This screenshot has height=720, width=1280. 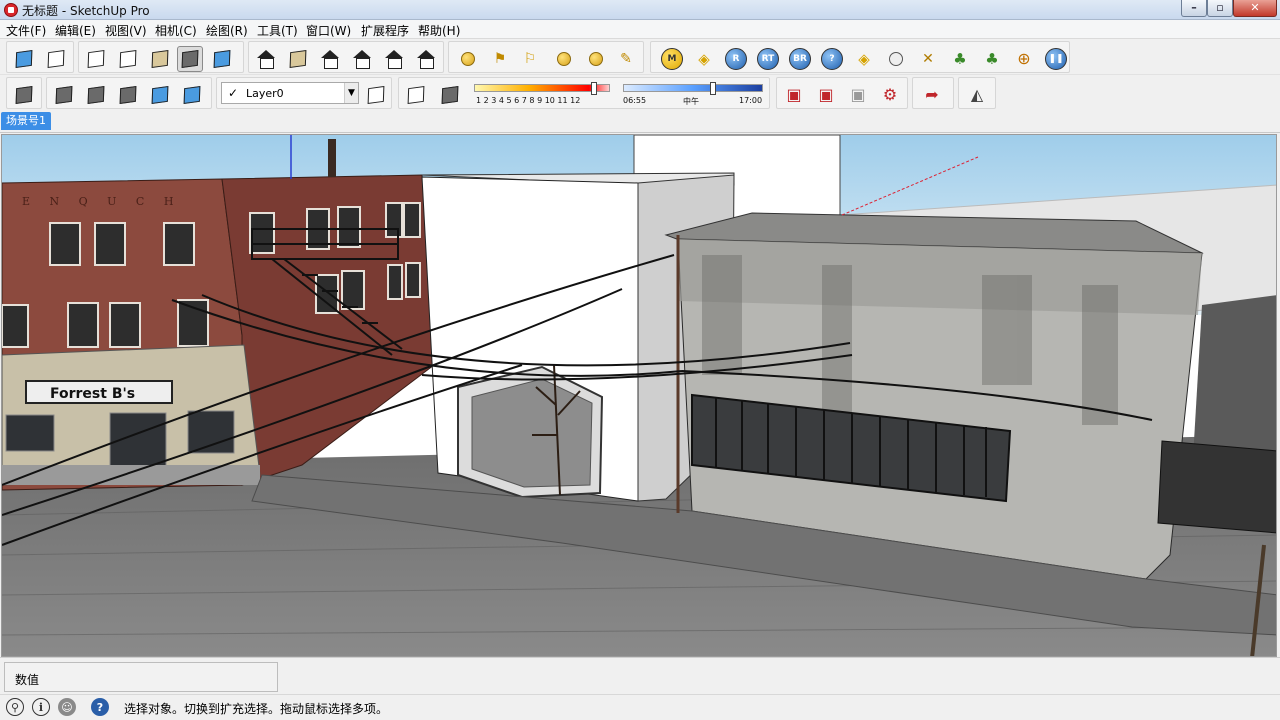 I want to click on layer-select: ✓ Layer0 ▼, so click(x=290, y=93).